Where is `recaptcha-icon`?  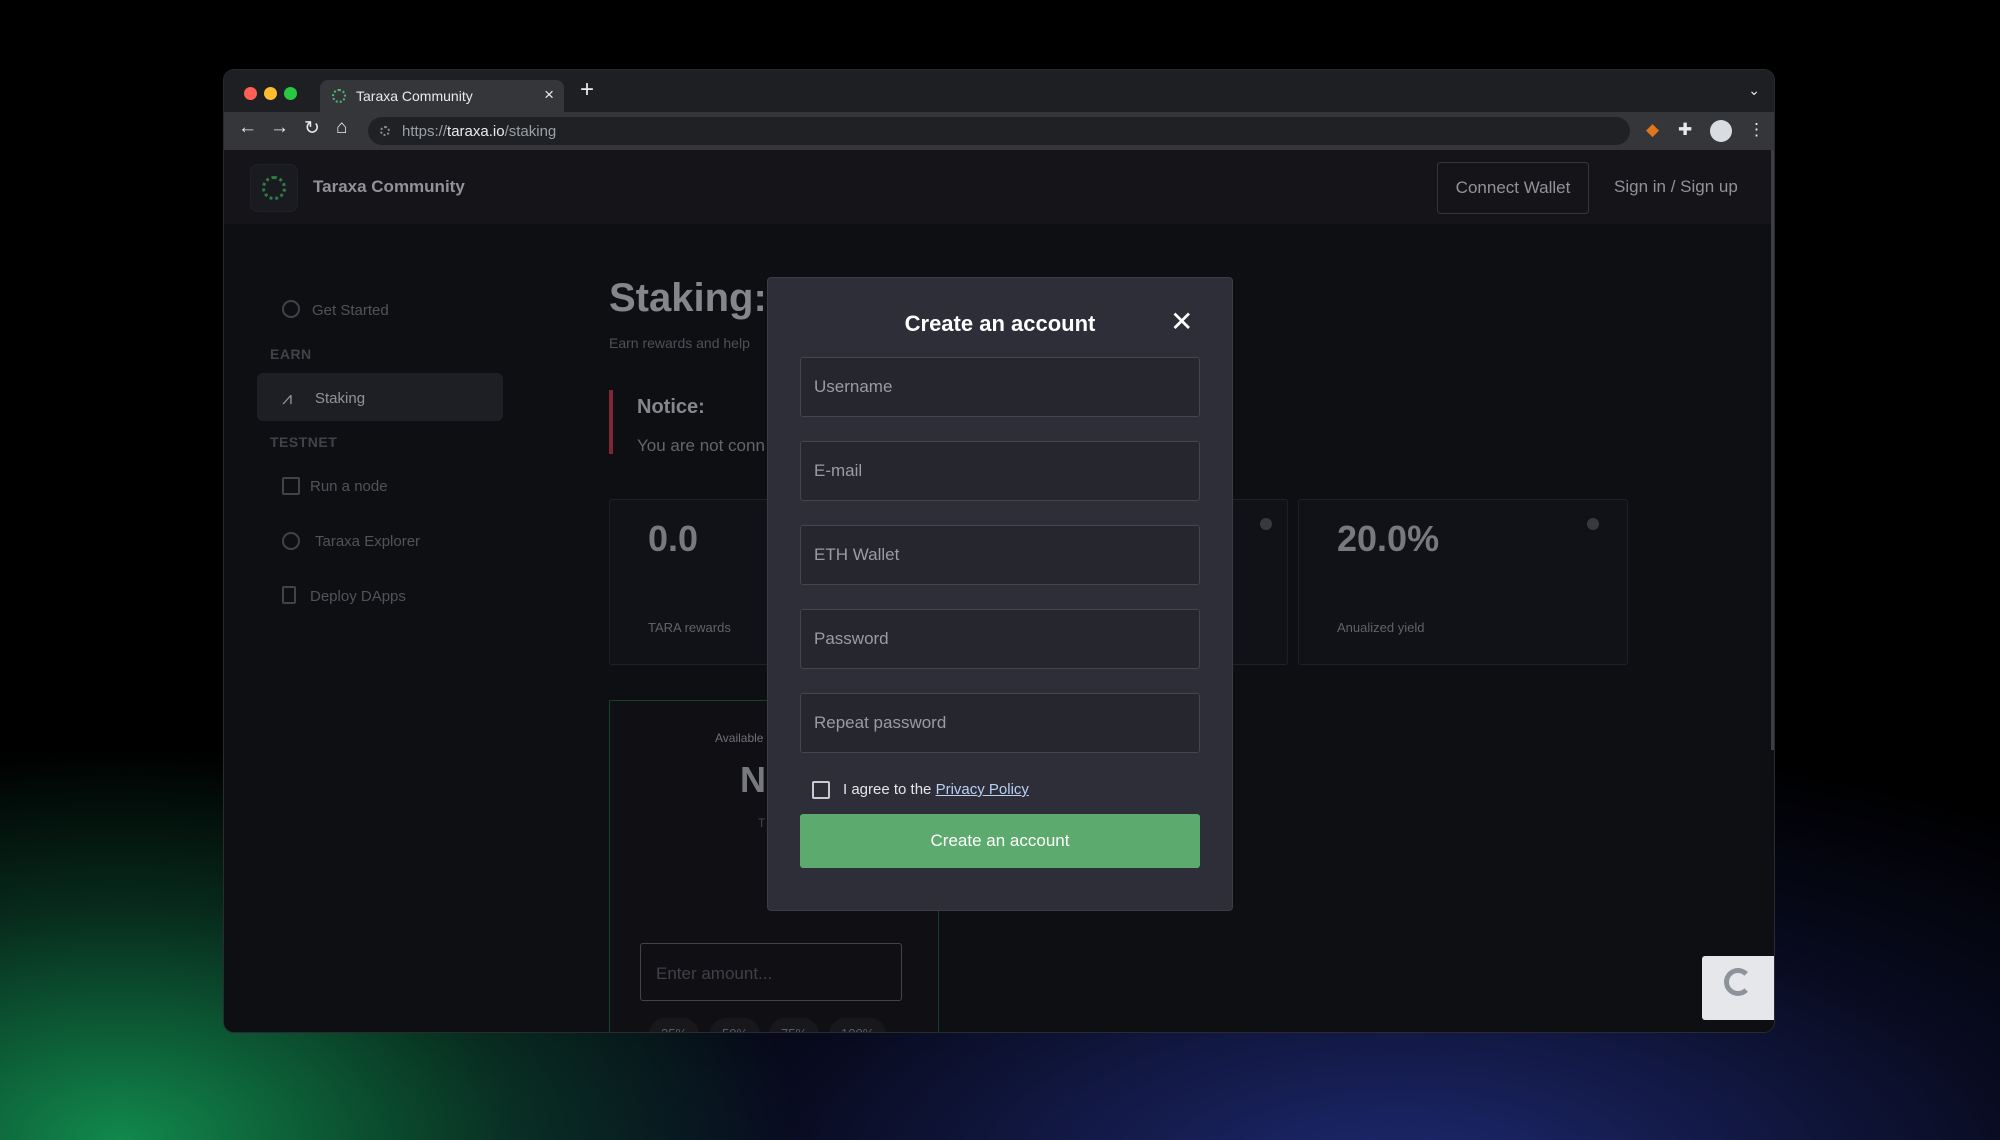 recaptcha-icon is located at coordinates (1738, 982).